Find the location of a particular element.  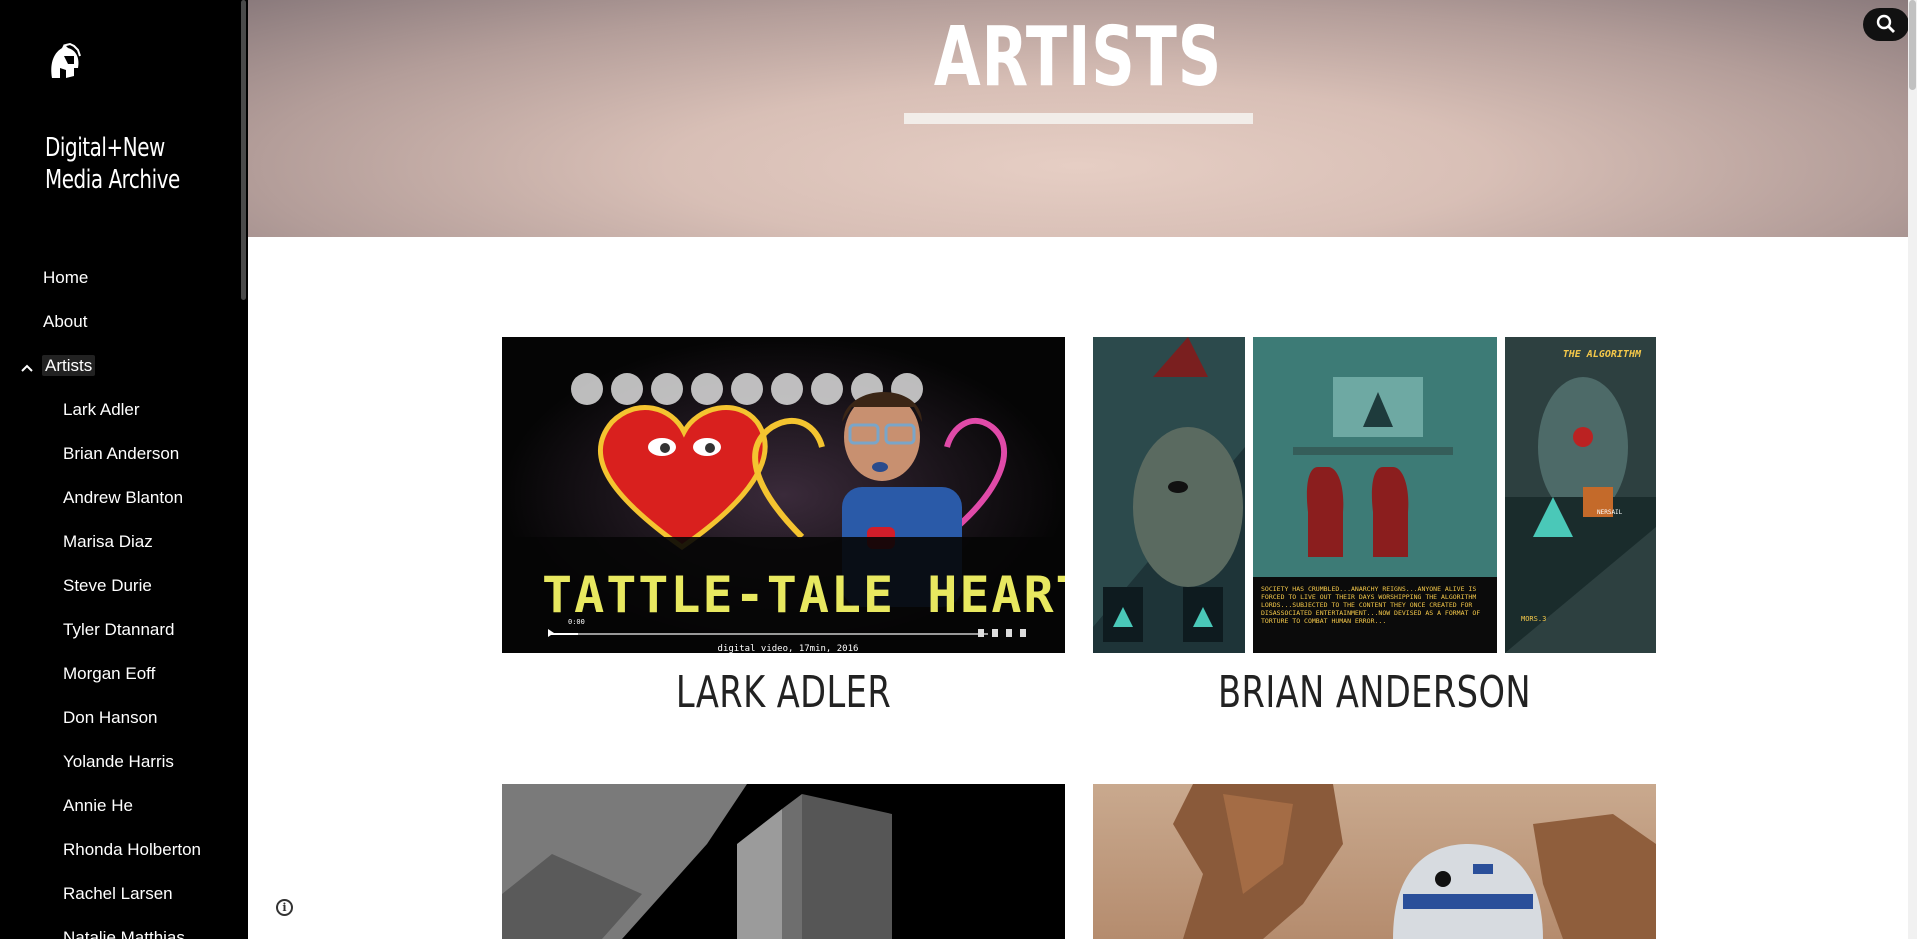

sidebar-item-artist: Andrew Blanton is located at coordinates (120, 498).